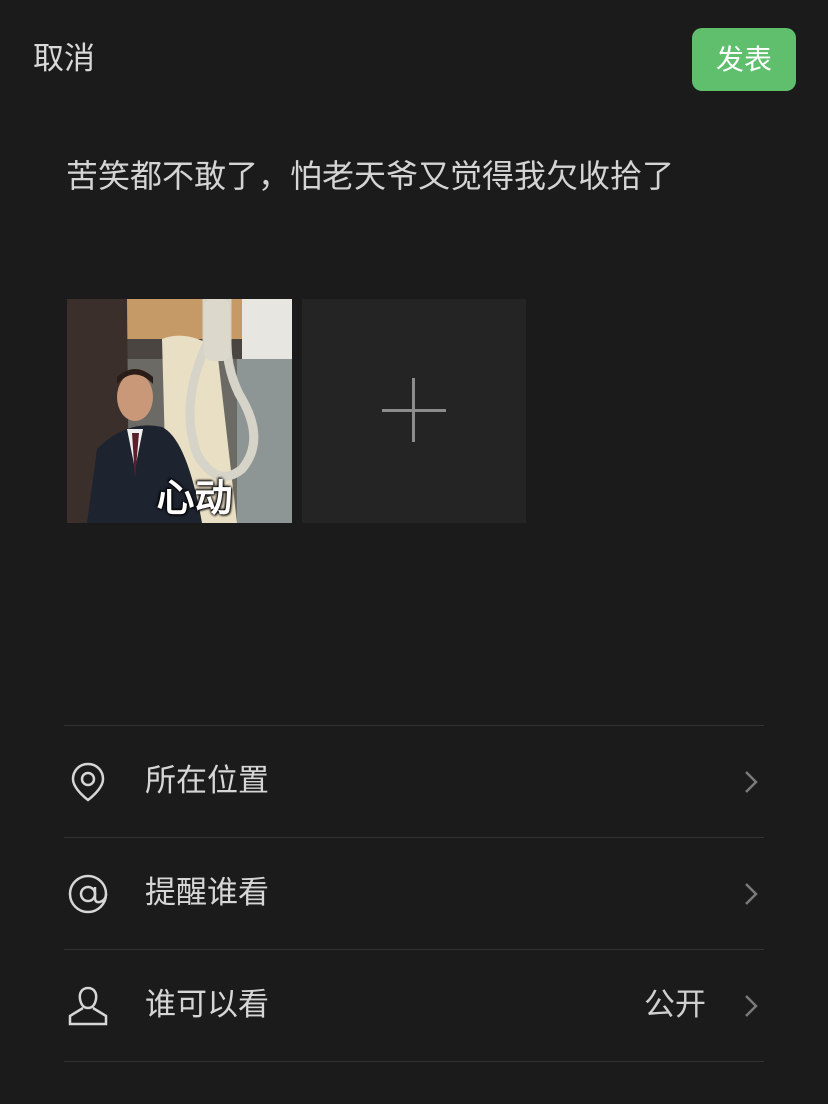  What do you see at coordinates (64, 59) in the screenshot?
I see `cancel-button: 取消` at bounding box center [64, 59].